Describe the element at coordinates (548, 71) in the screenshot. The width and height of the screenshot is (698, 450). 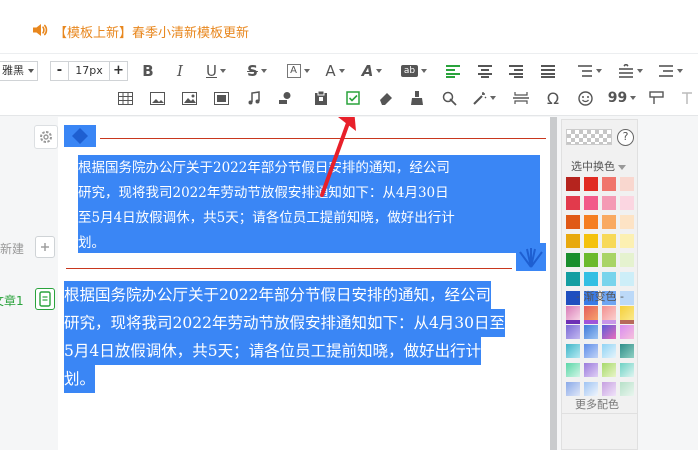
I see `align-justify-button` at that location.